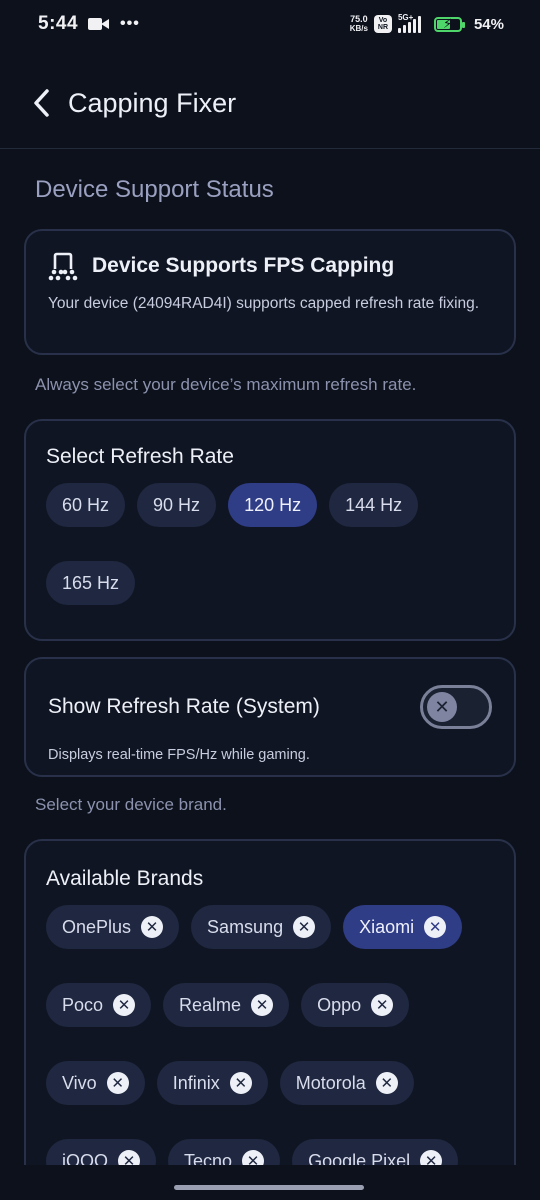 This screenshot has height=1200, width=540. What do you see at coordinates (270, 1182) in the screenshot?
I see `nav-bar-area` at bounding box center [270, 1182].